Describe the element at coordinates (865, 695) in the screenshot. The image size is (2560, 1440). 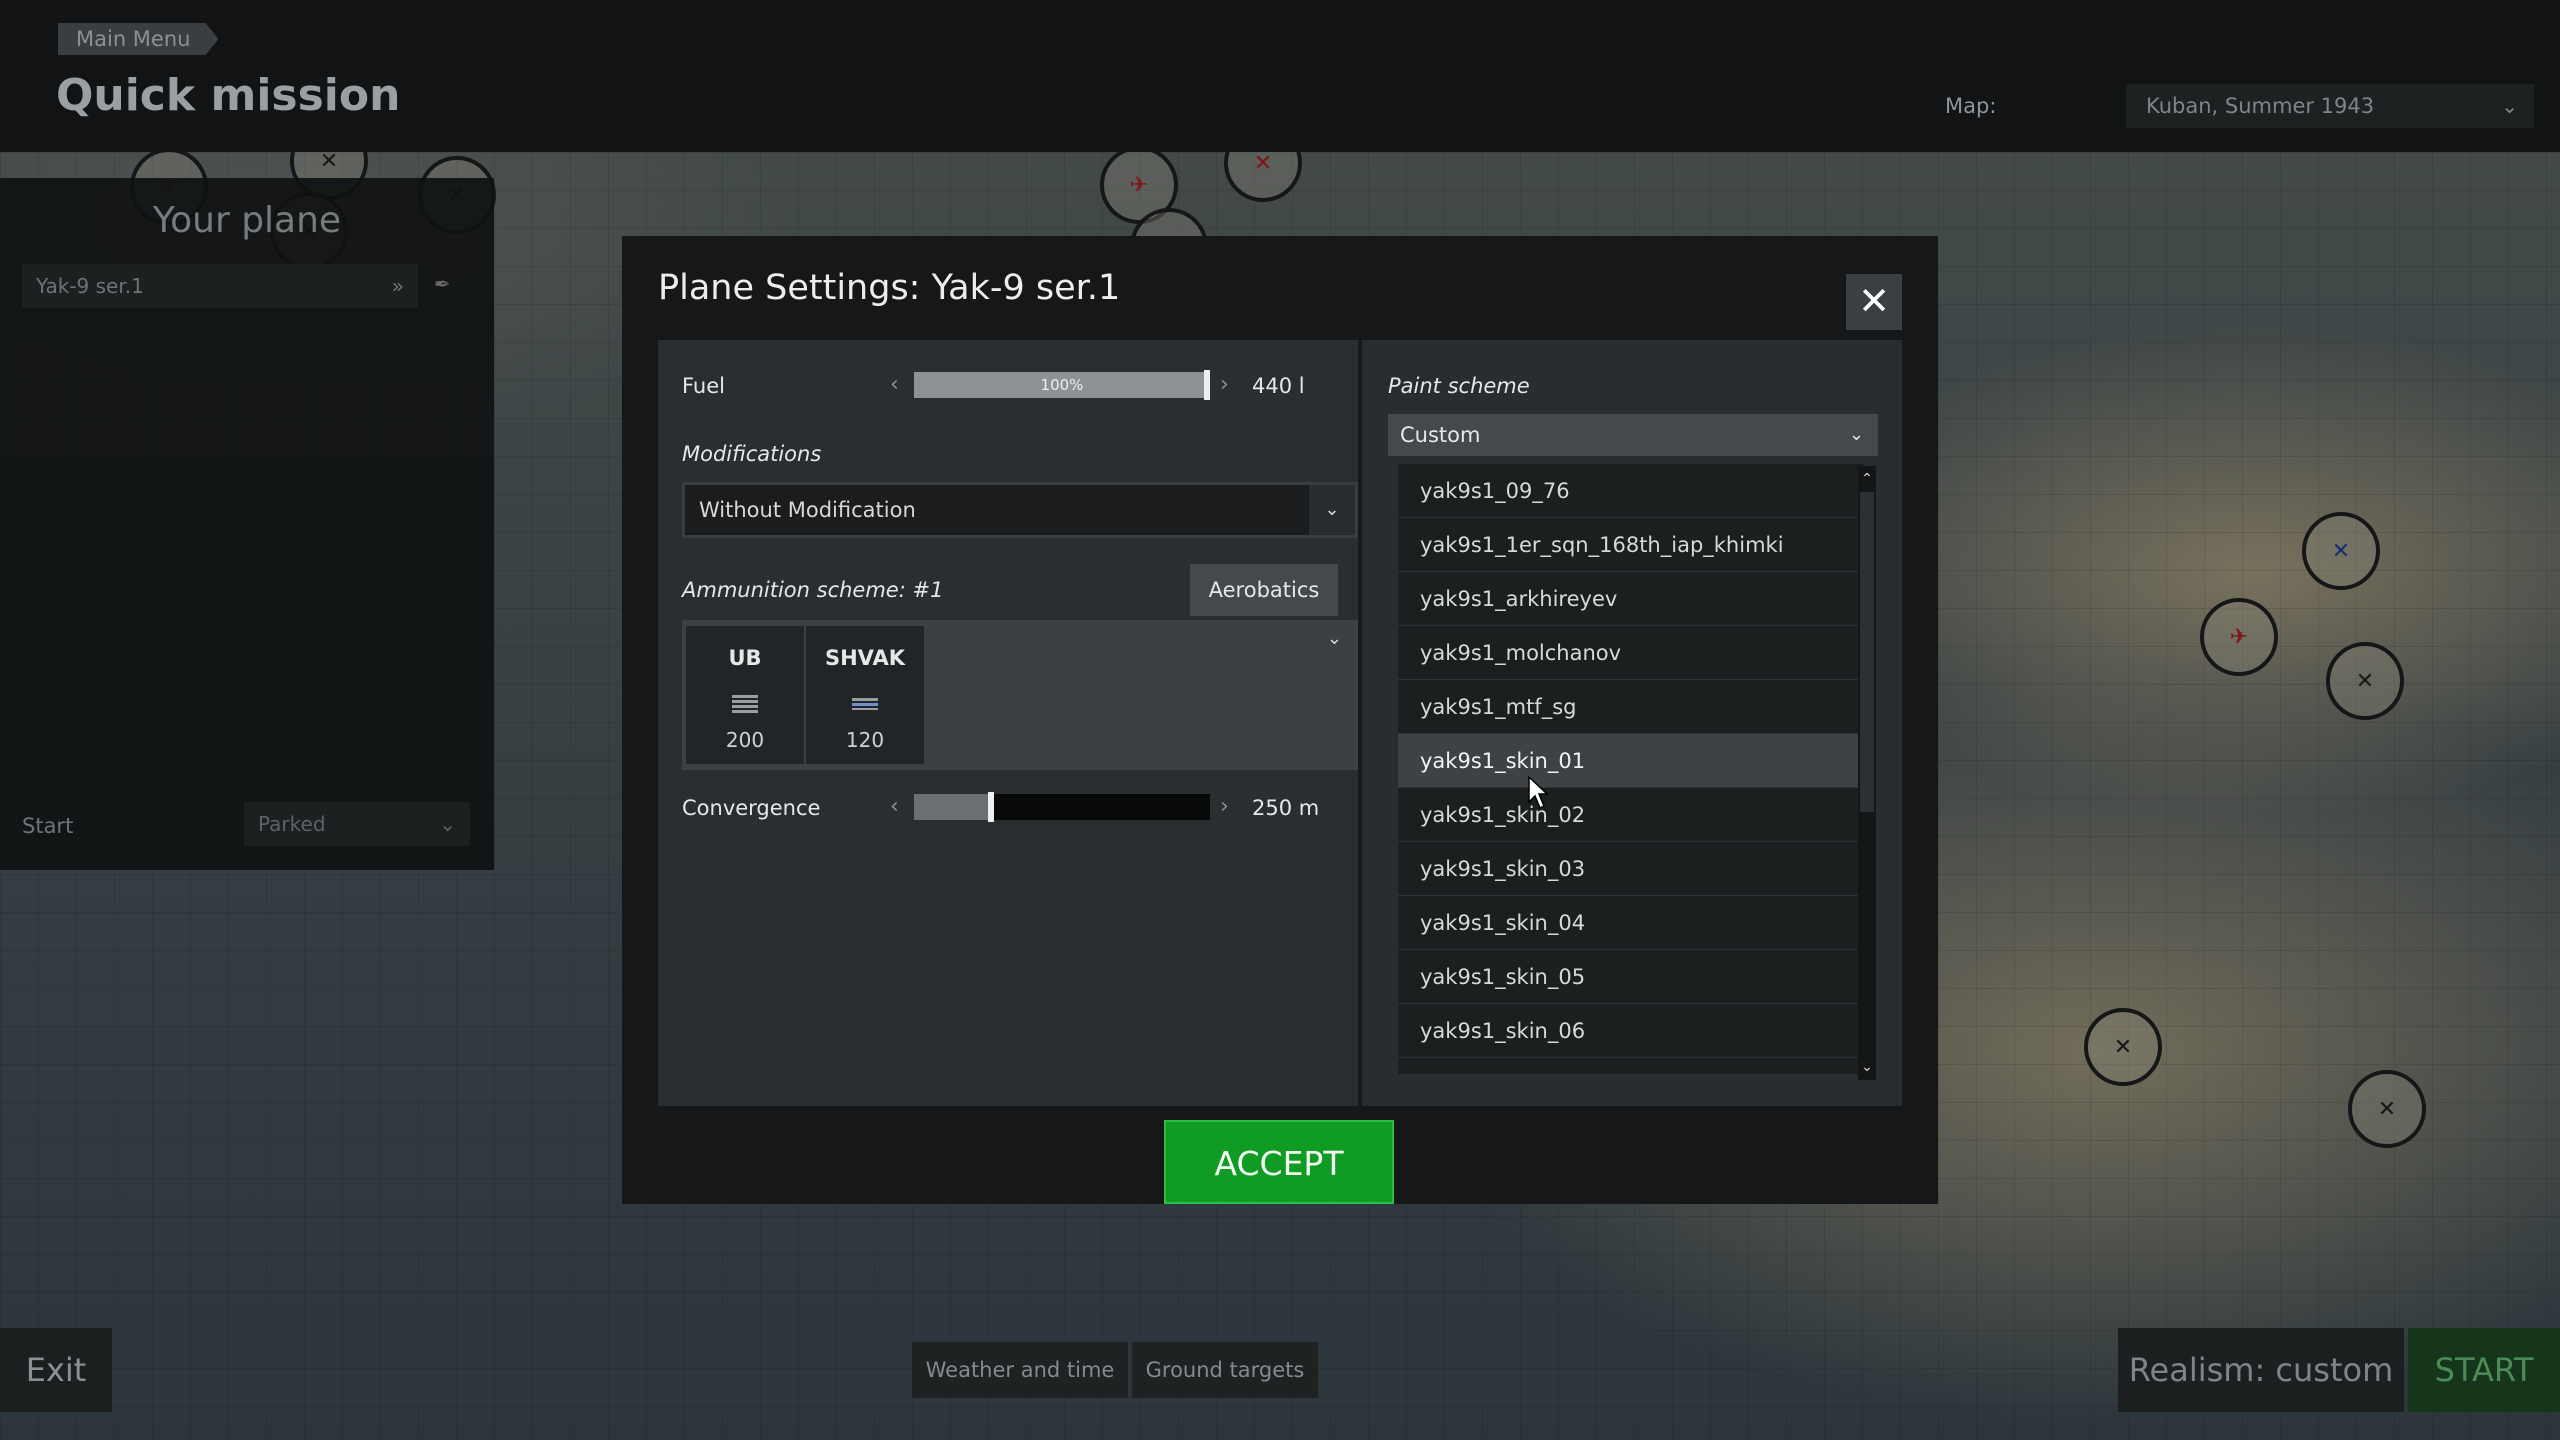
I see `gun-slot-shvak: SHVAK 120` at that location.